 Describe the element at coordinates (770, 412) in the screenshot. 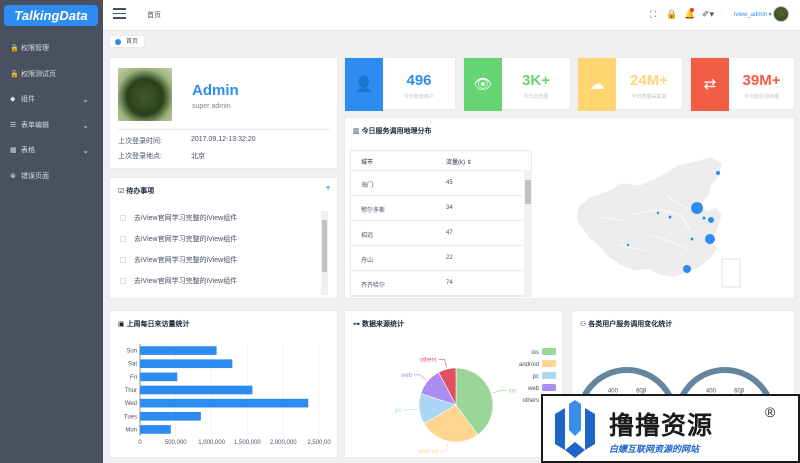

I see `watermark-reg: ®` at that location.